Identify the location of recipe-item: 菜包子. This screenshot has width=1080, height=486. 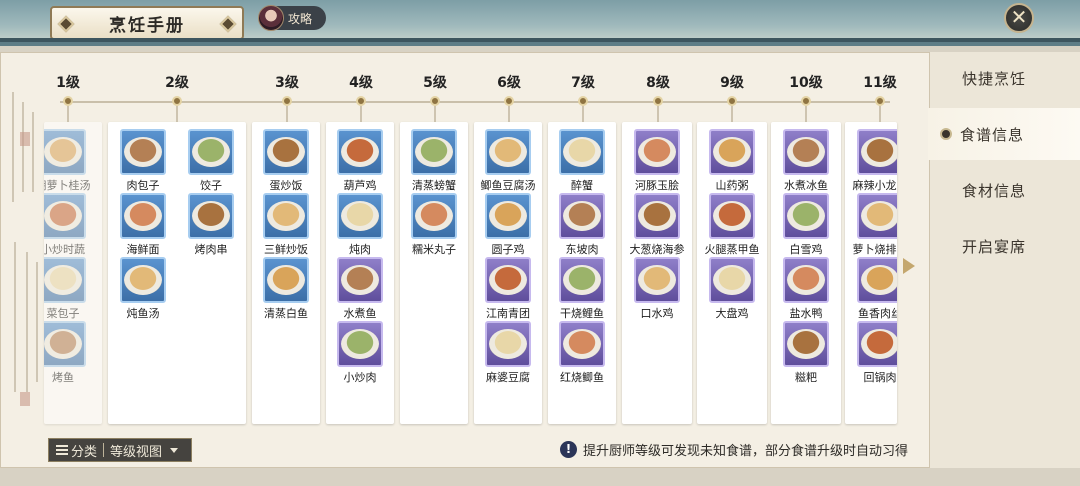
(71, 286).